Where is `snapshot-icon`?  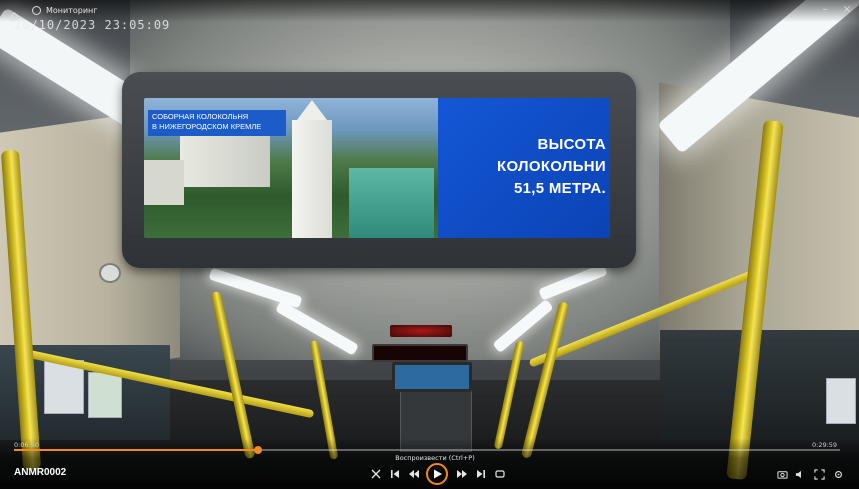 snapshot-icon is located at coordinates (782, 474).